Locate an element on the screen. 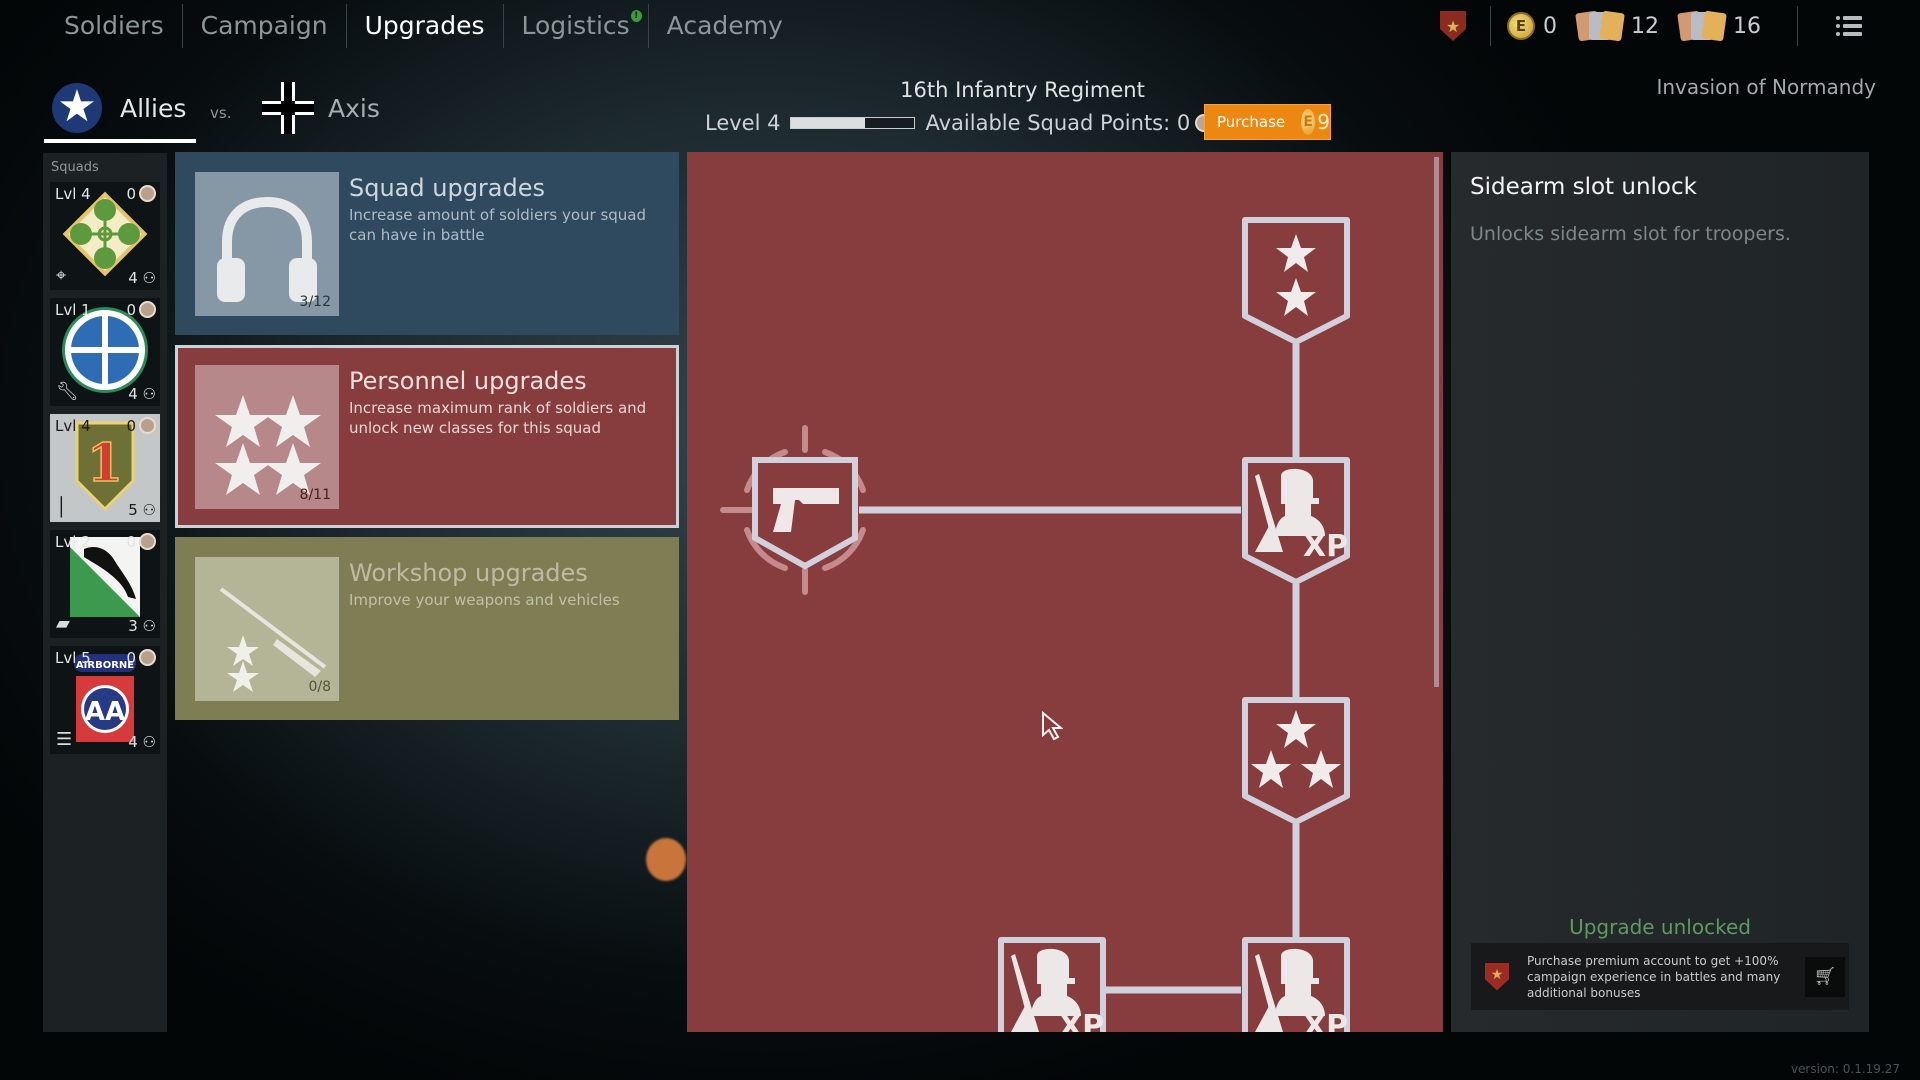  purchase-label: Purchase is located at coordinates (1251, 122).